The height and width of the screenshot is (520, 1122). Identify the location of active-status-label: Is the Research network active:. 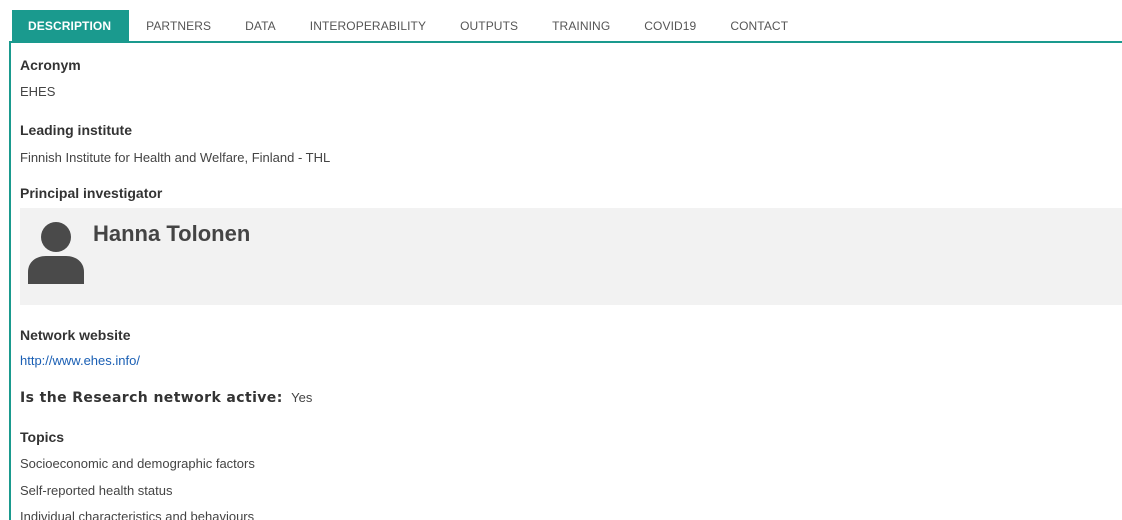
(151, 398).